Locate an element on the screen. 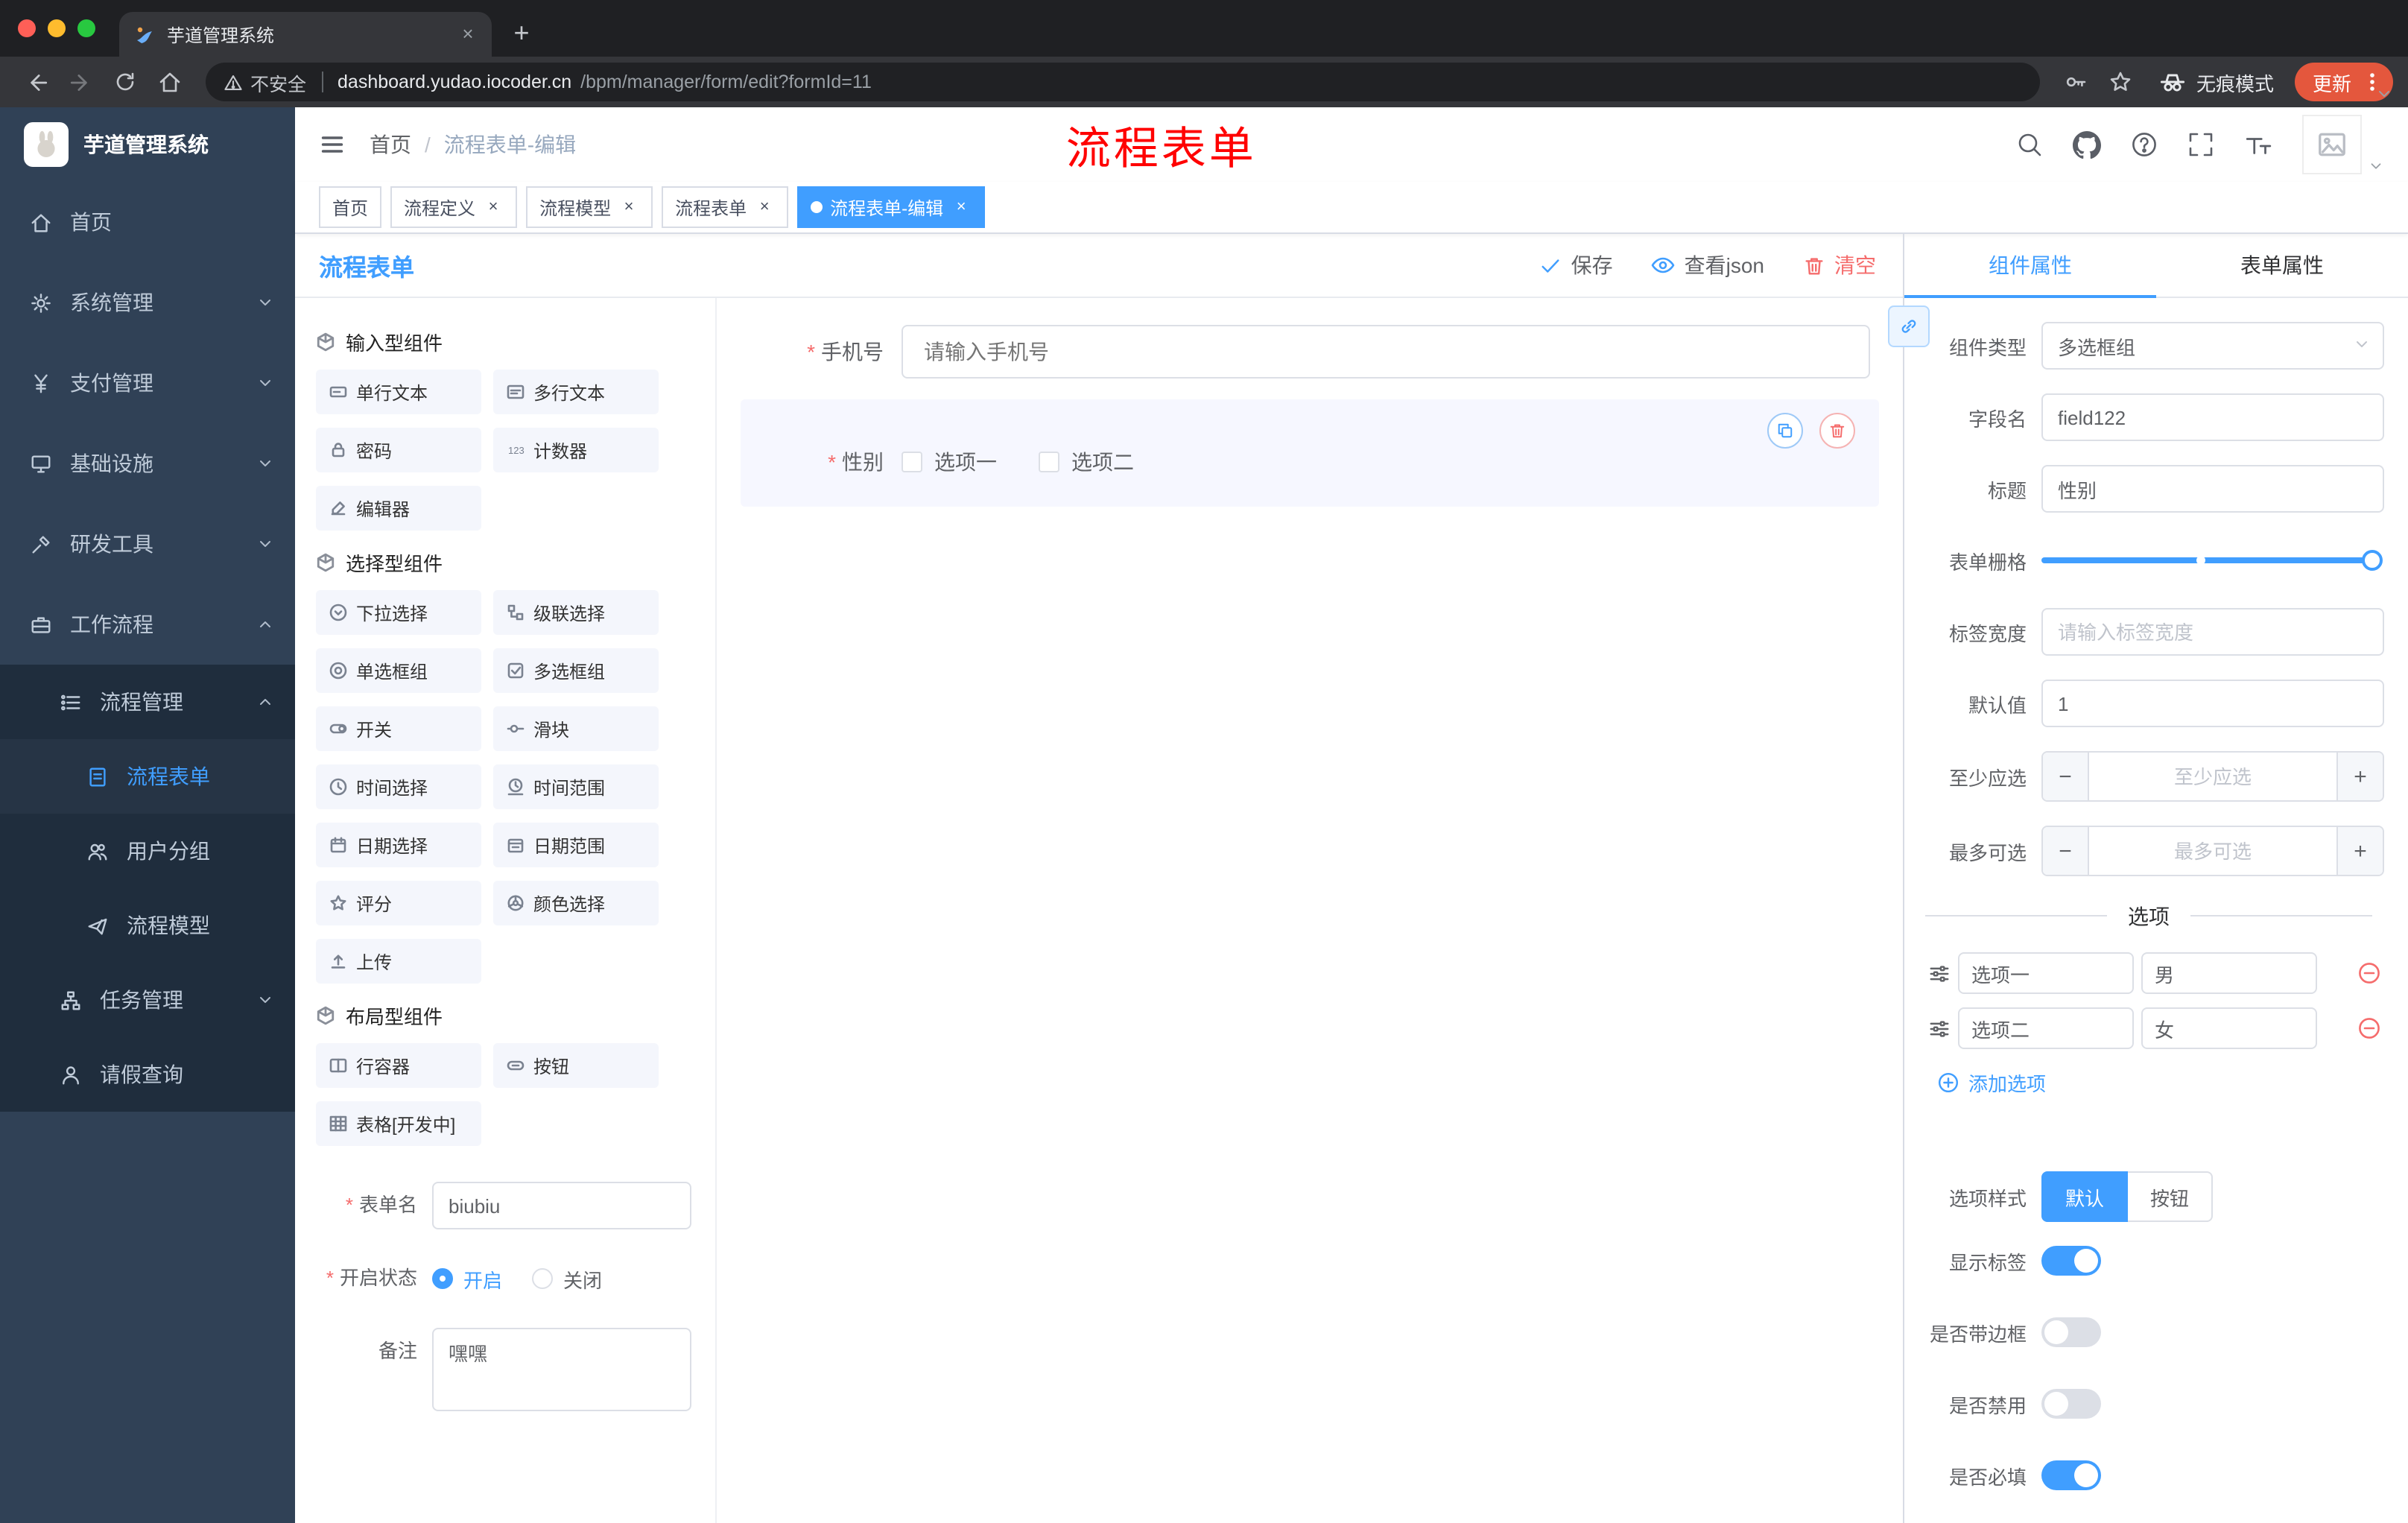 The height and width of the screenshot is (1523, 2408). slider-track is located at coordinates (2212, 561).